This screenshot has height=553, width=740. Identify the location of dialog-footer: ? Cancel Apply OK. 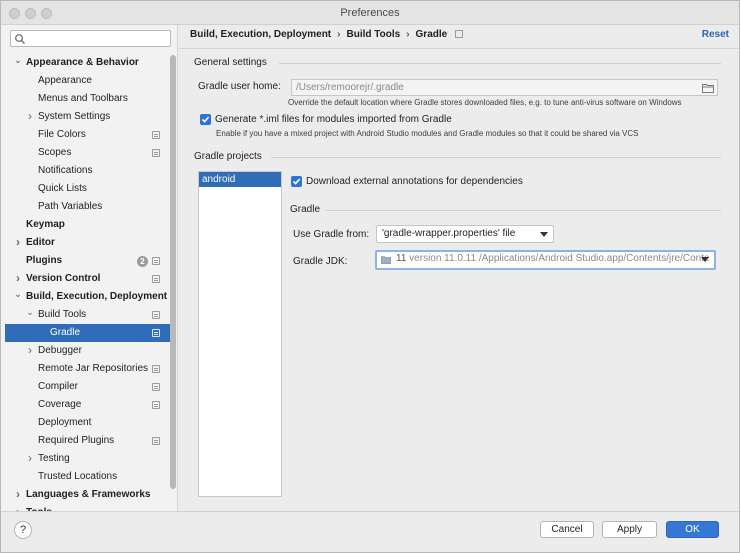
(370, 531).